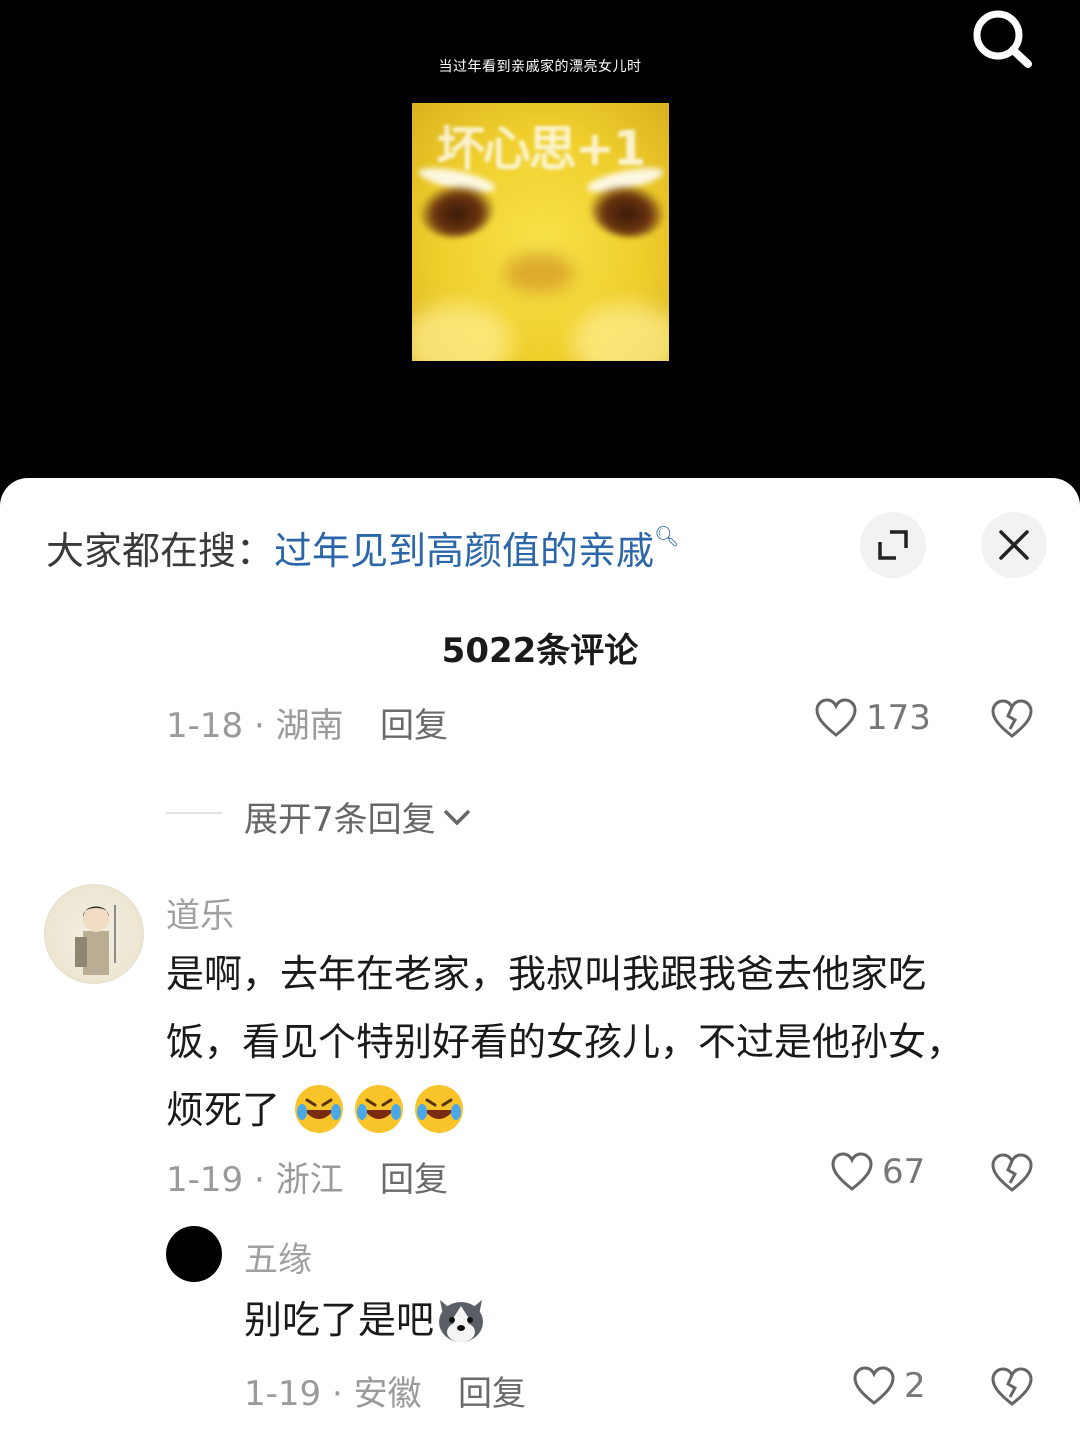 The image size is (1080, 1437). Describe the element at coordinates (540, 232) in the screenshot. I see `meme-image: 坏心思+1` at that location.